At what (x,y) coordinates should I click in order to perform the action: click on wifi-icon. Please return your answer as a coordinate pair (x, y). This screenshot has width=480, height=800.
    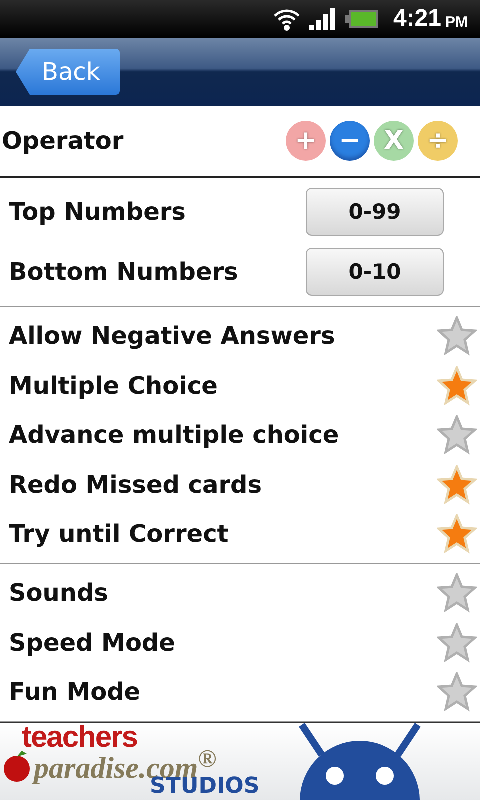
    Looking at the image, I should click on (287, 19).